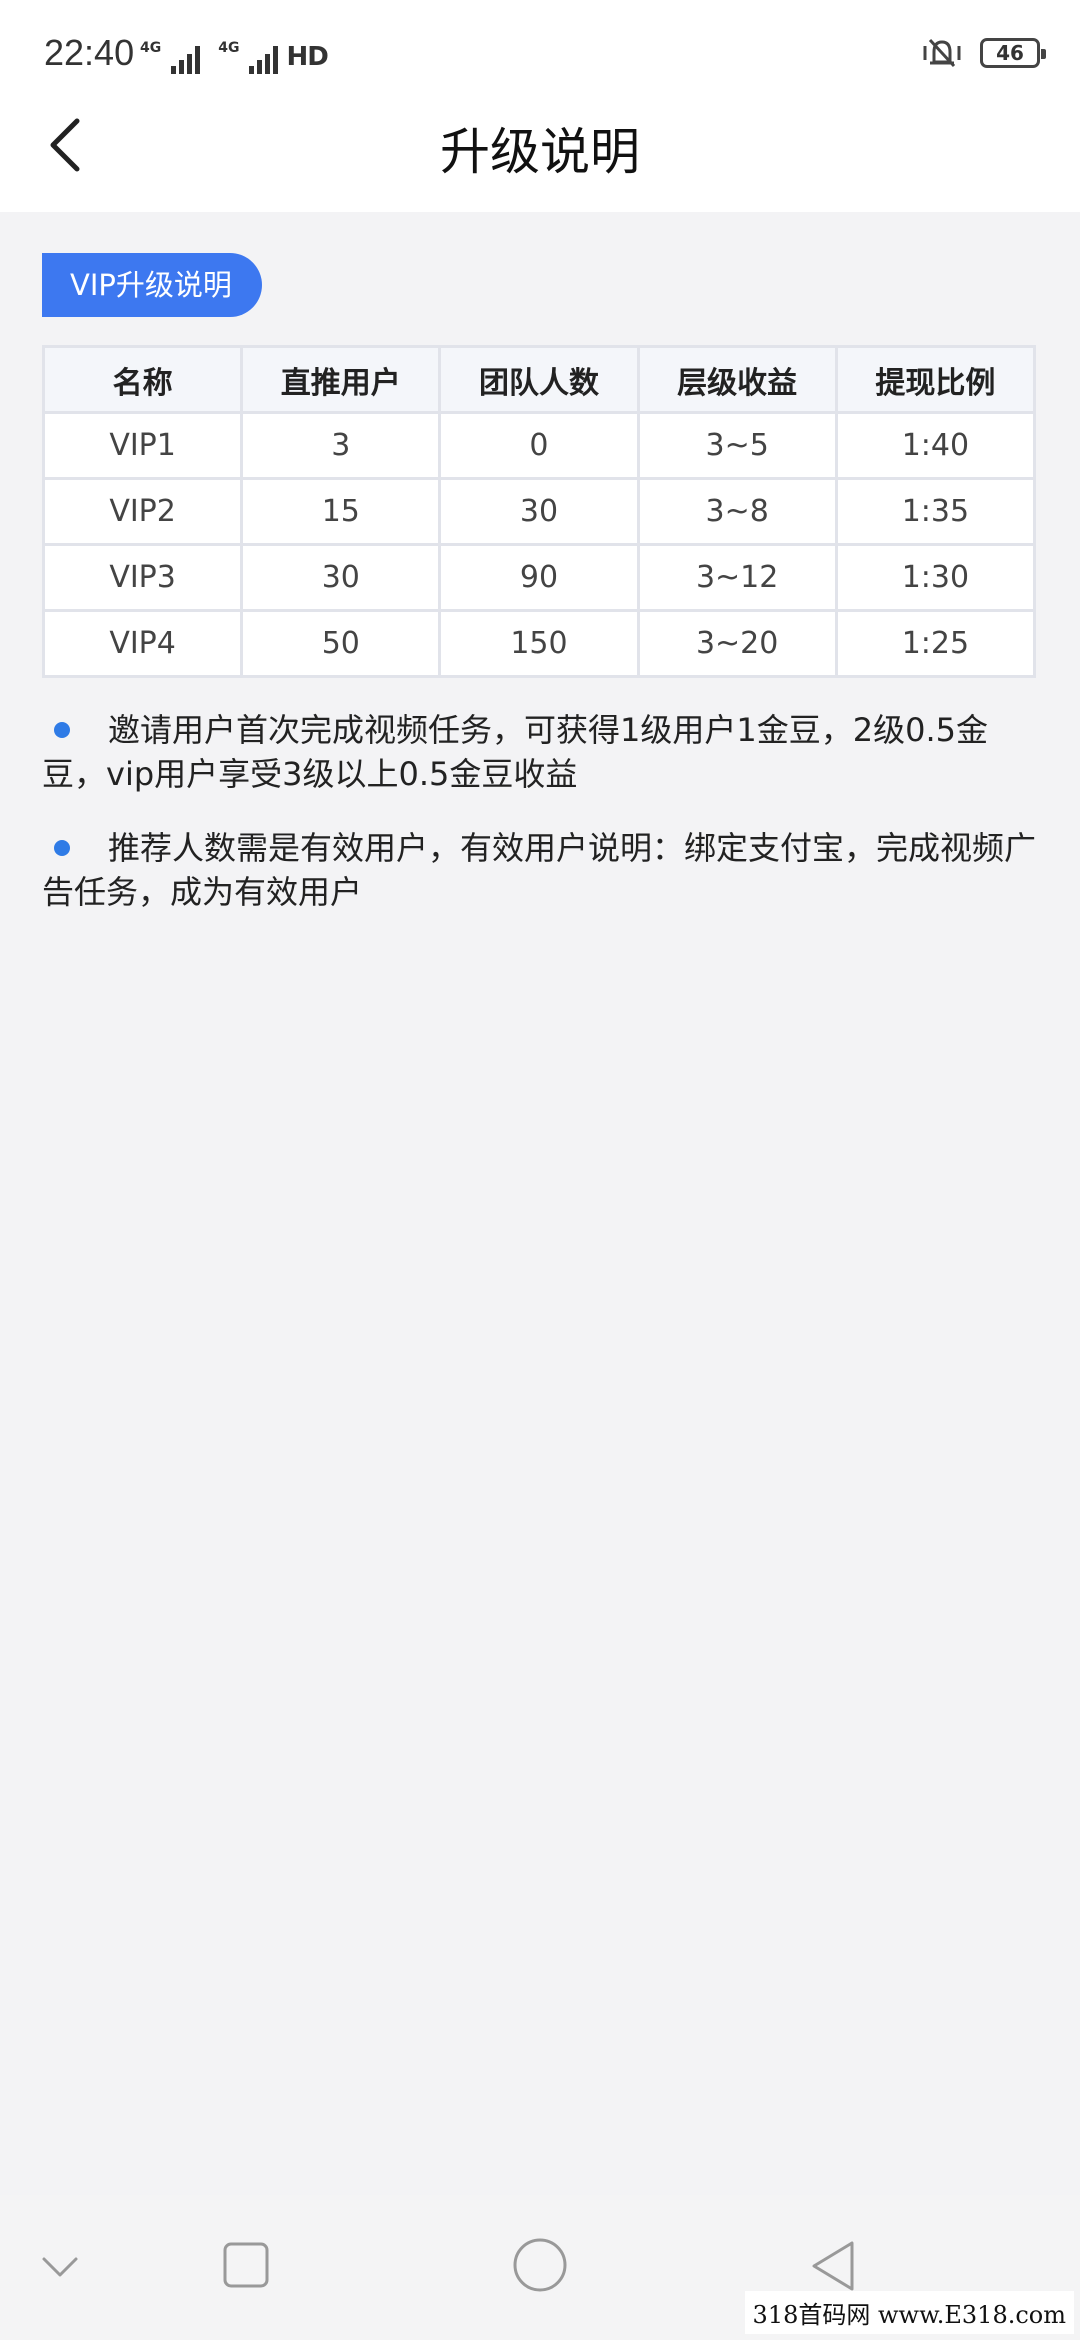 This screenshot has height=2340, width=1080. I want to click on chevron-down-icon, so click(60, 2267).